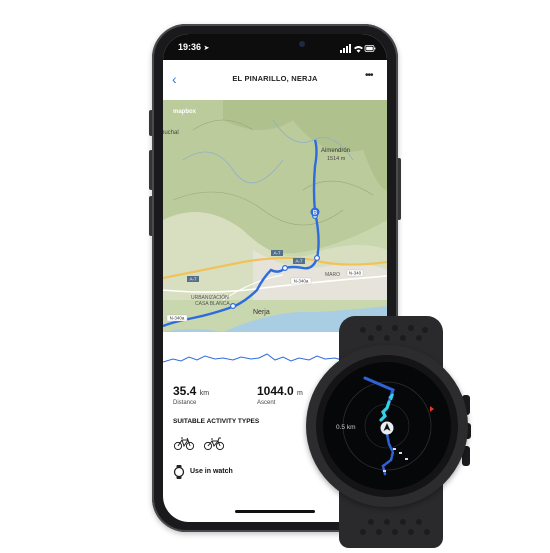 The height and width of the screenshot is (553, 550). Describe the element at coordinates (184, 443) in the screenshot. I see `mountain-bike-icon` at that location.